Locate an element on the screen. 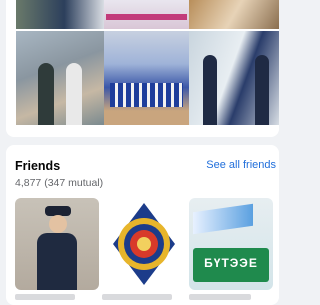 Image resolution: width=320 pixels, height=305 pixels. friends-count: 4,877 (347 mutual) is located at coordinates (59, 183).